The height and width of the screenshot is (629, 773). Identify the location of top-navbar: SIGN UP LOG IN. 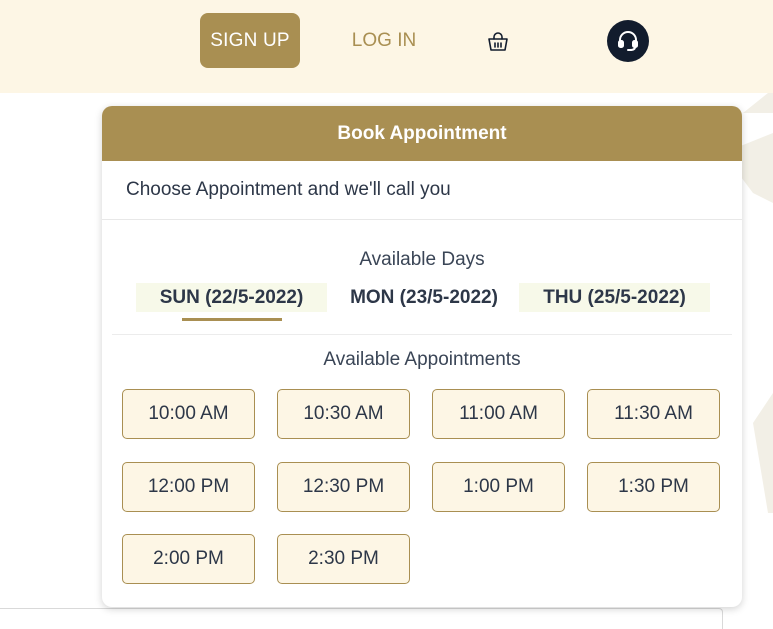
(386, 46).